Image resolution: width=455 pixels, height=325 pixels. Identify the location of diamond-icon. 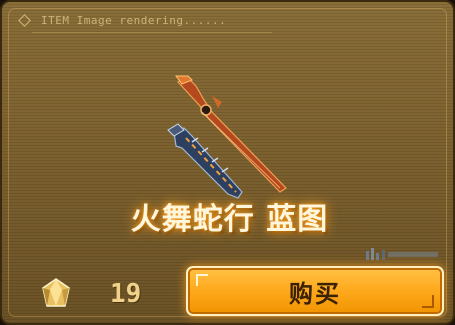
(24, 20).